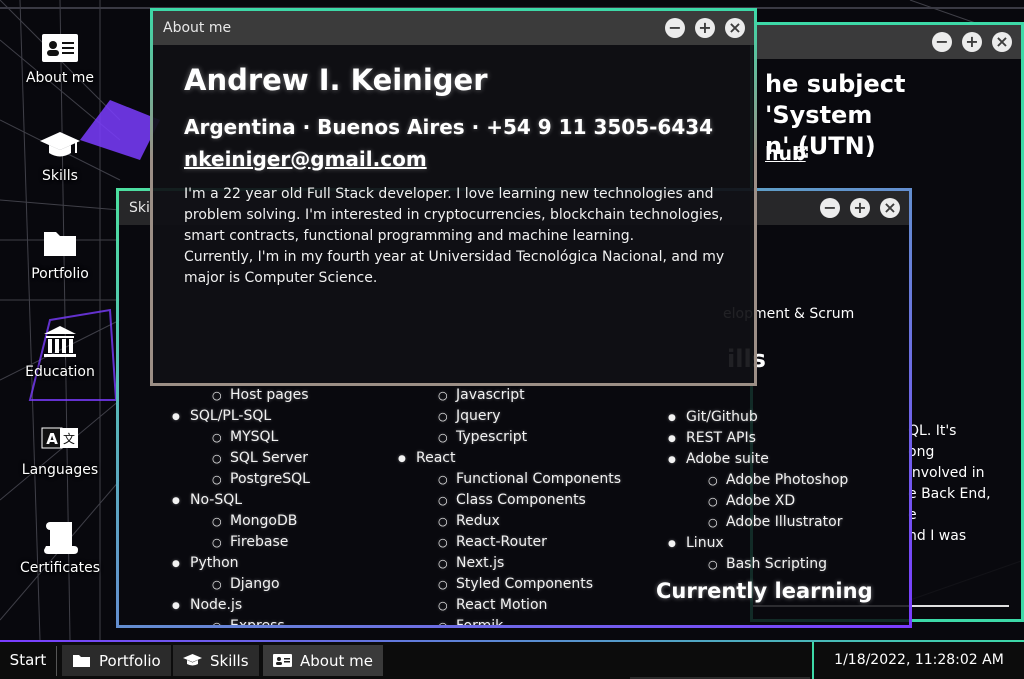  Describe the element at coordinates (60, 470) in the screenshot. I see `desktop-icon-label: Languages` at that location.